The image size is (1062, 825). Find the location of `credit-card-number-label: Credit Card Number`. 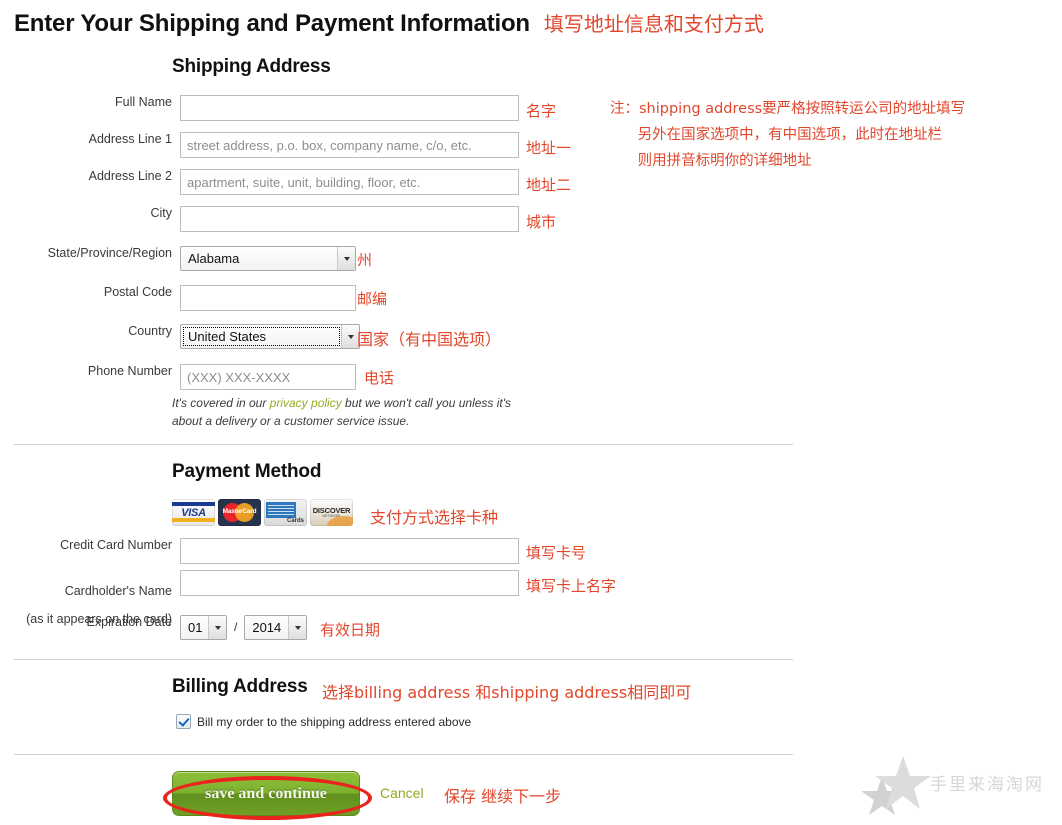

credit-card-number-label: Credit Card Number is located at coordinates (116, 545).